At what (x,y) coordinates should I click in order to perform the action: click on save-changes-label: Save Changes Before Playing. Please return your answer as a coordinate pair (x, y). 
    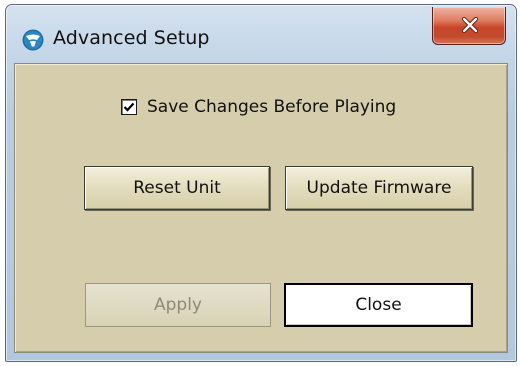
    Looking at the image, I should click on (272, 107).